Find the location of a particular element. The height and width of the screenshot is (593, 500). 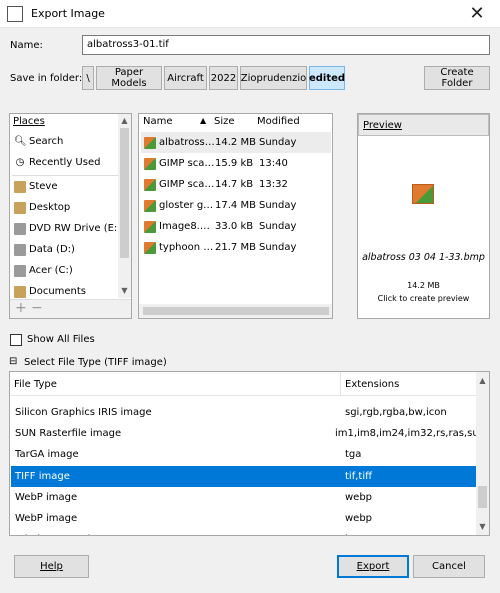

crumb-edited: edited is located at coordinates (327, 78).